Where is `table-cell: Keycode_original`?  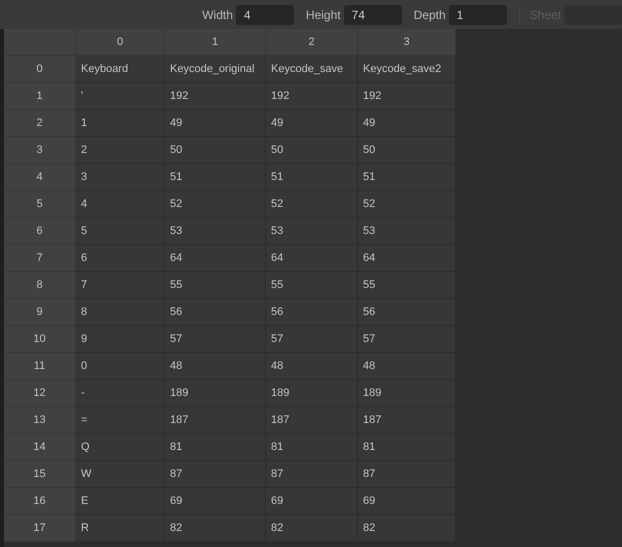
table-cell: Keycode_original is located at coordinates (215, 69).